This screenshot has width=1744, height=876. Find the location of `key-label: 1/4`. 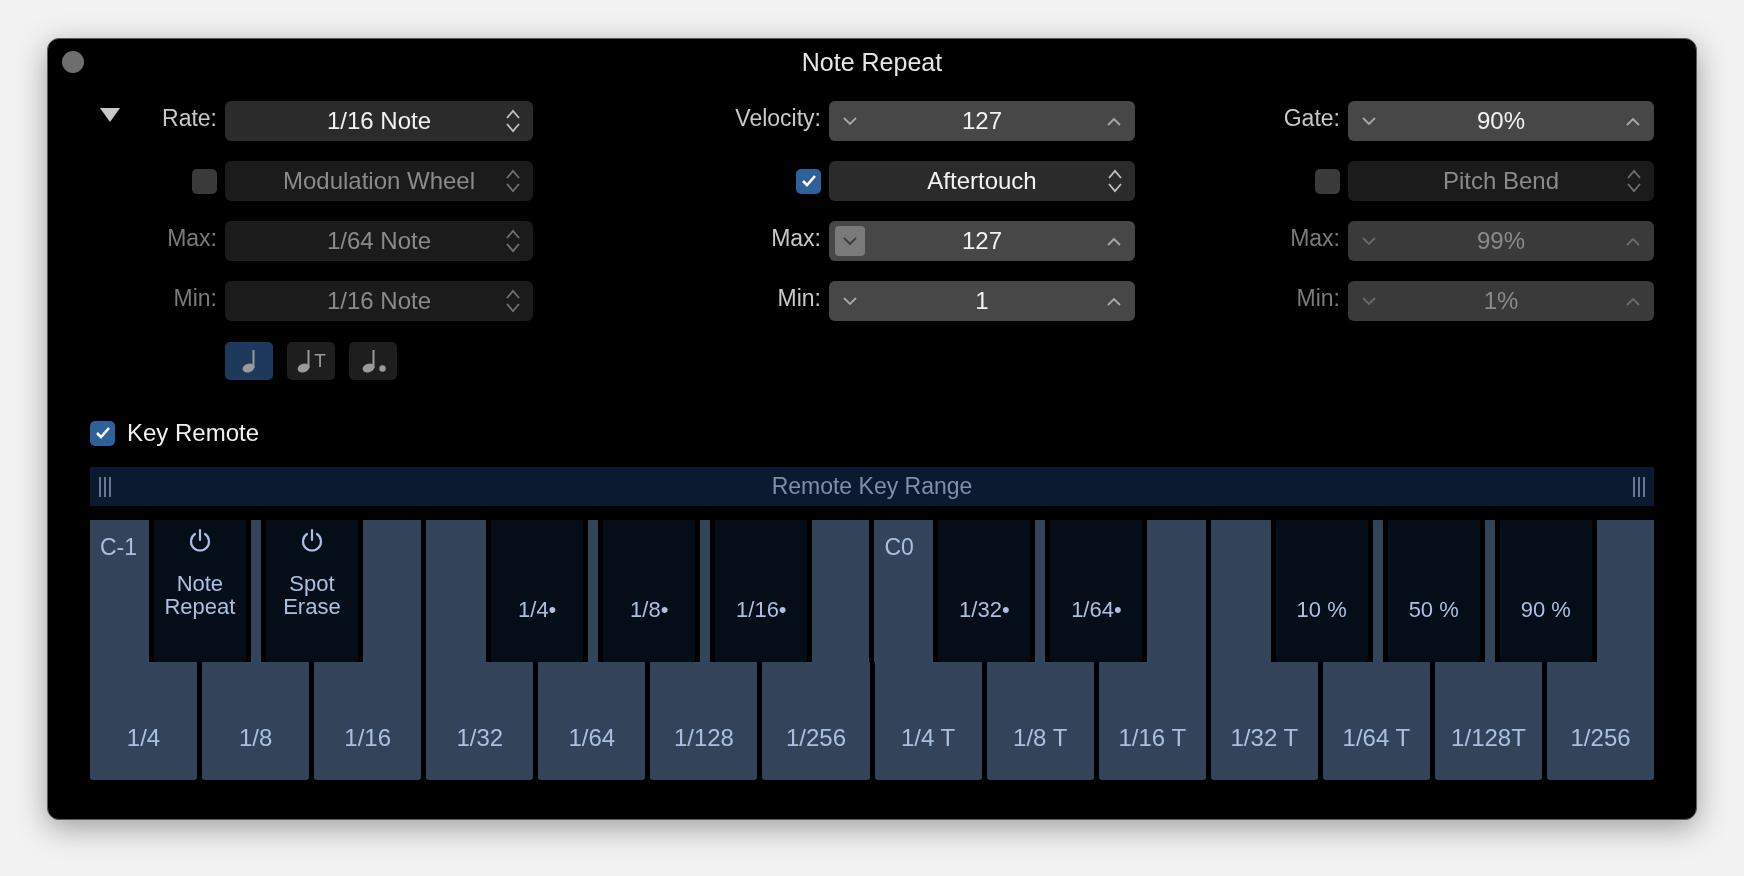

key-label: 1/4 is located at coordinates (143, 738).